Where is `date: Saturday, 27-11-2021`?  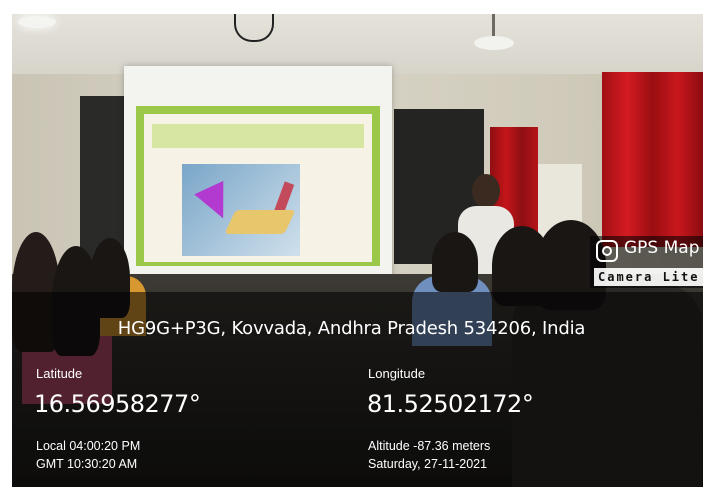 date: Saturday, 27-11-2021 is located at coordinates (428, 464).